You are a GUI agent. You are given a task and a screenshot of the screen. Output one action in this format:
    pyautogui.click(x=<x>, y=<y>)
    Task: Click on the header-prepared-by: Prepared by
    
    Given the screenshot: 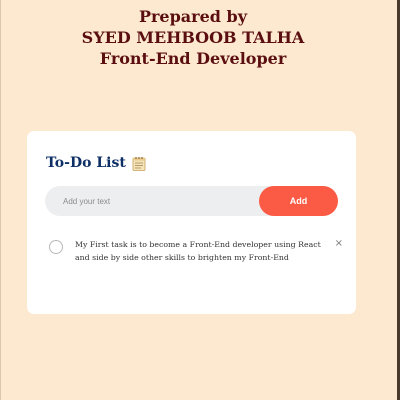 What is the action you would take?
    pyautogui.click(x=193, y=16)
    